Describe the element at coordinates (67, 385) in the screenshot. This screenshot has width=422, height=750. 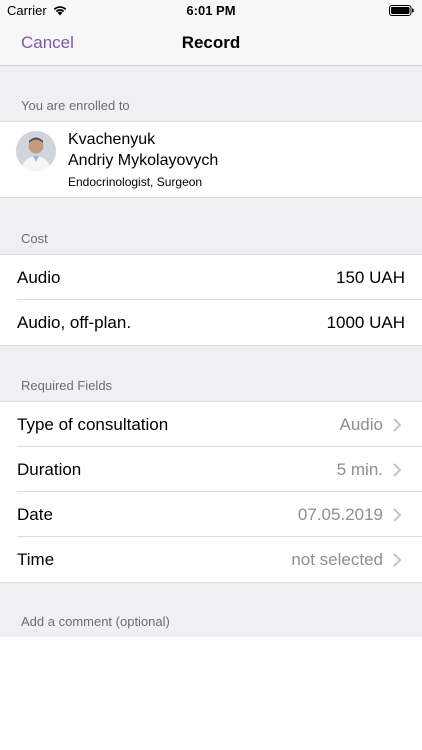
I see `section-header-label: Required Fields` at that location.